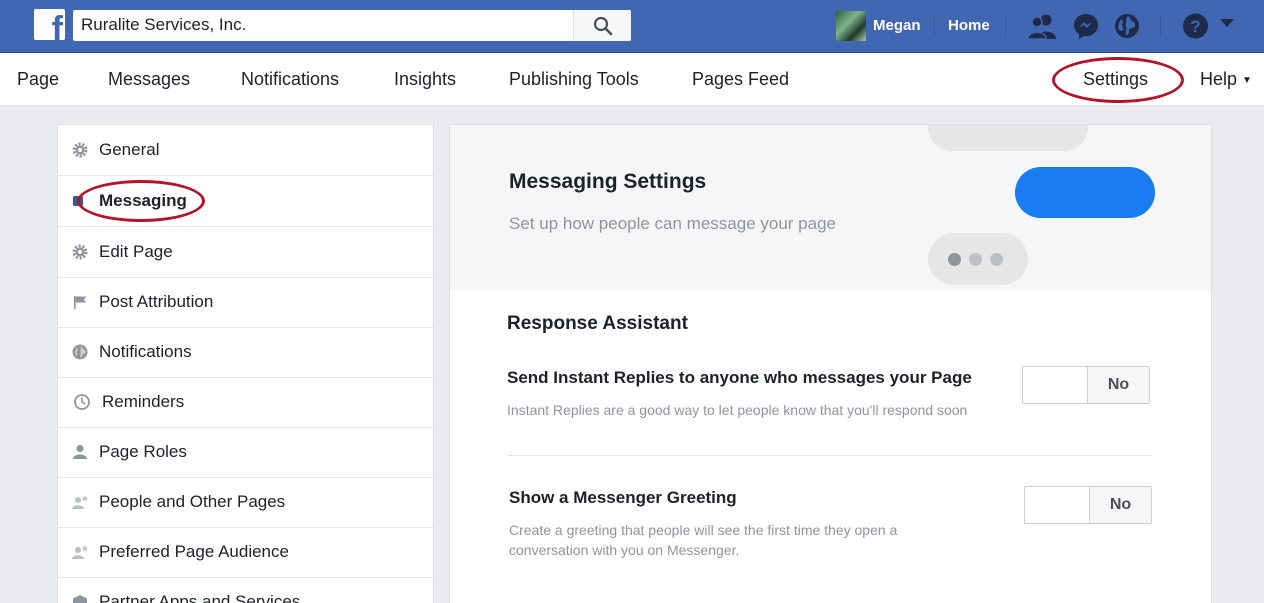 The height and width of the screenshot is (603, 1264). Describe the element at coordinates (673, 223) in the screenshot. I see `page-subtitle: Set up how people can message your page` at that location.